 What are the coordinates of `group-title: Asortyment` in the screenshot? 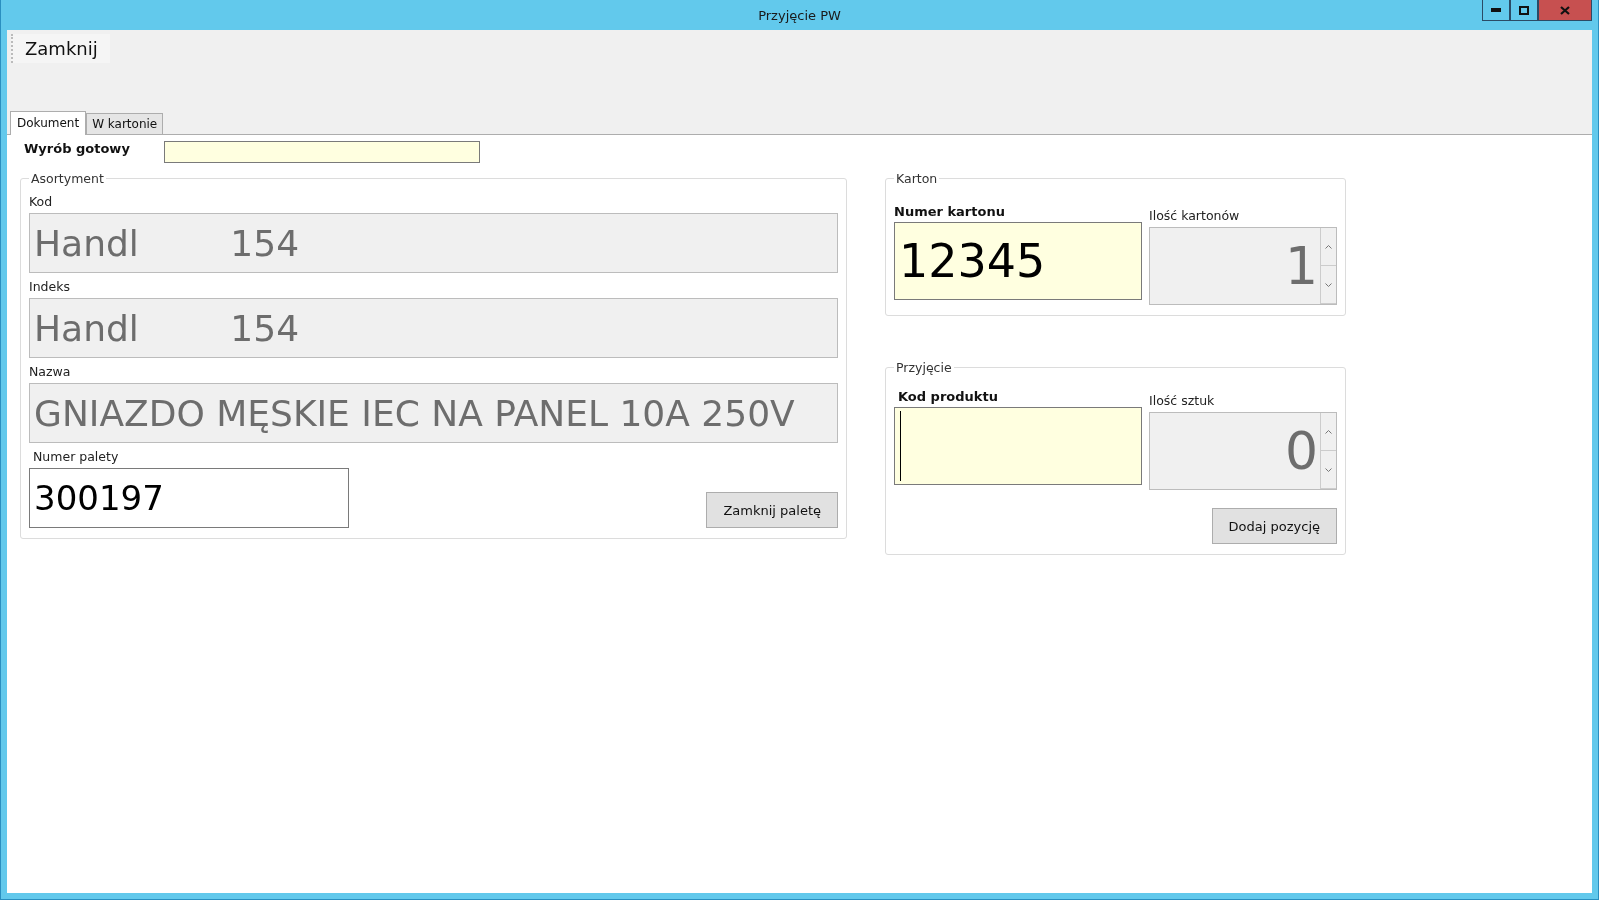 It's located at (67, 178).